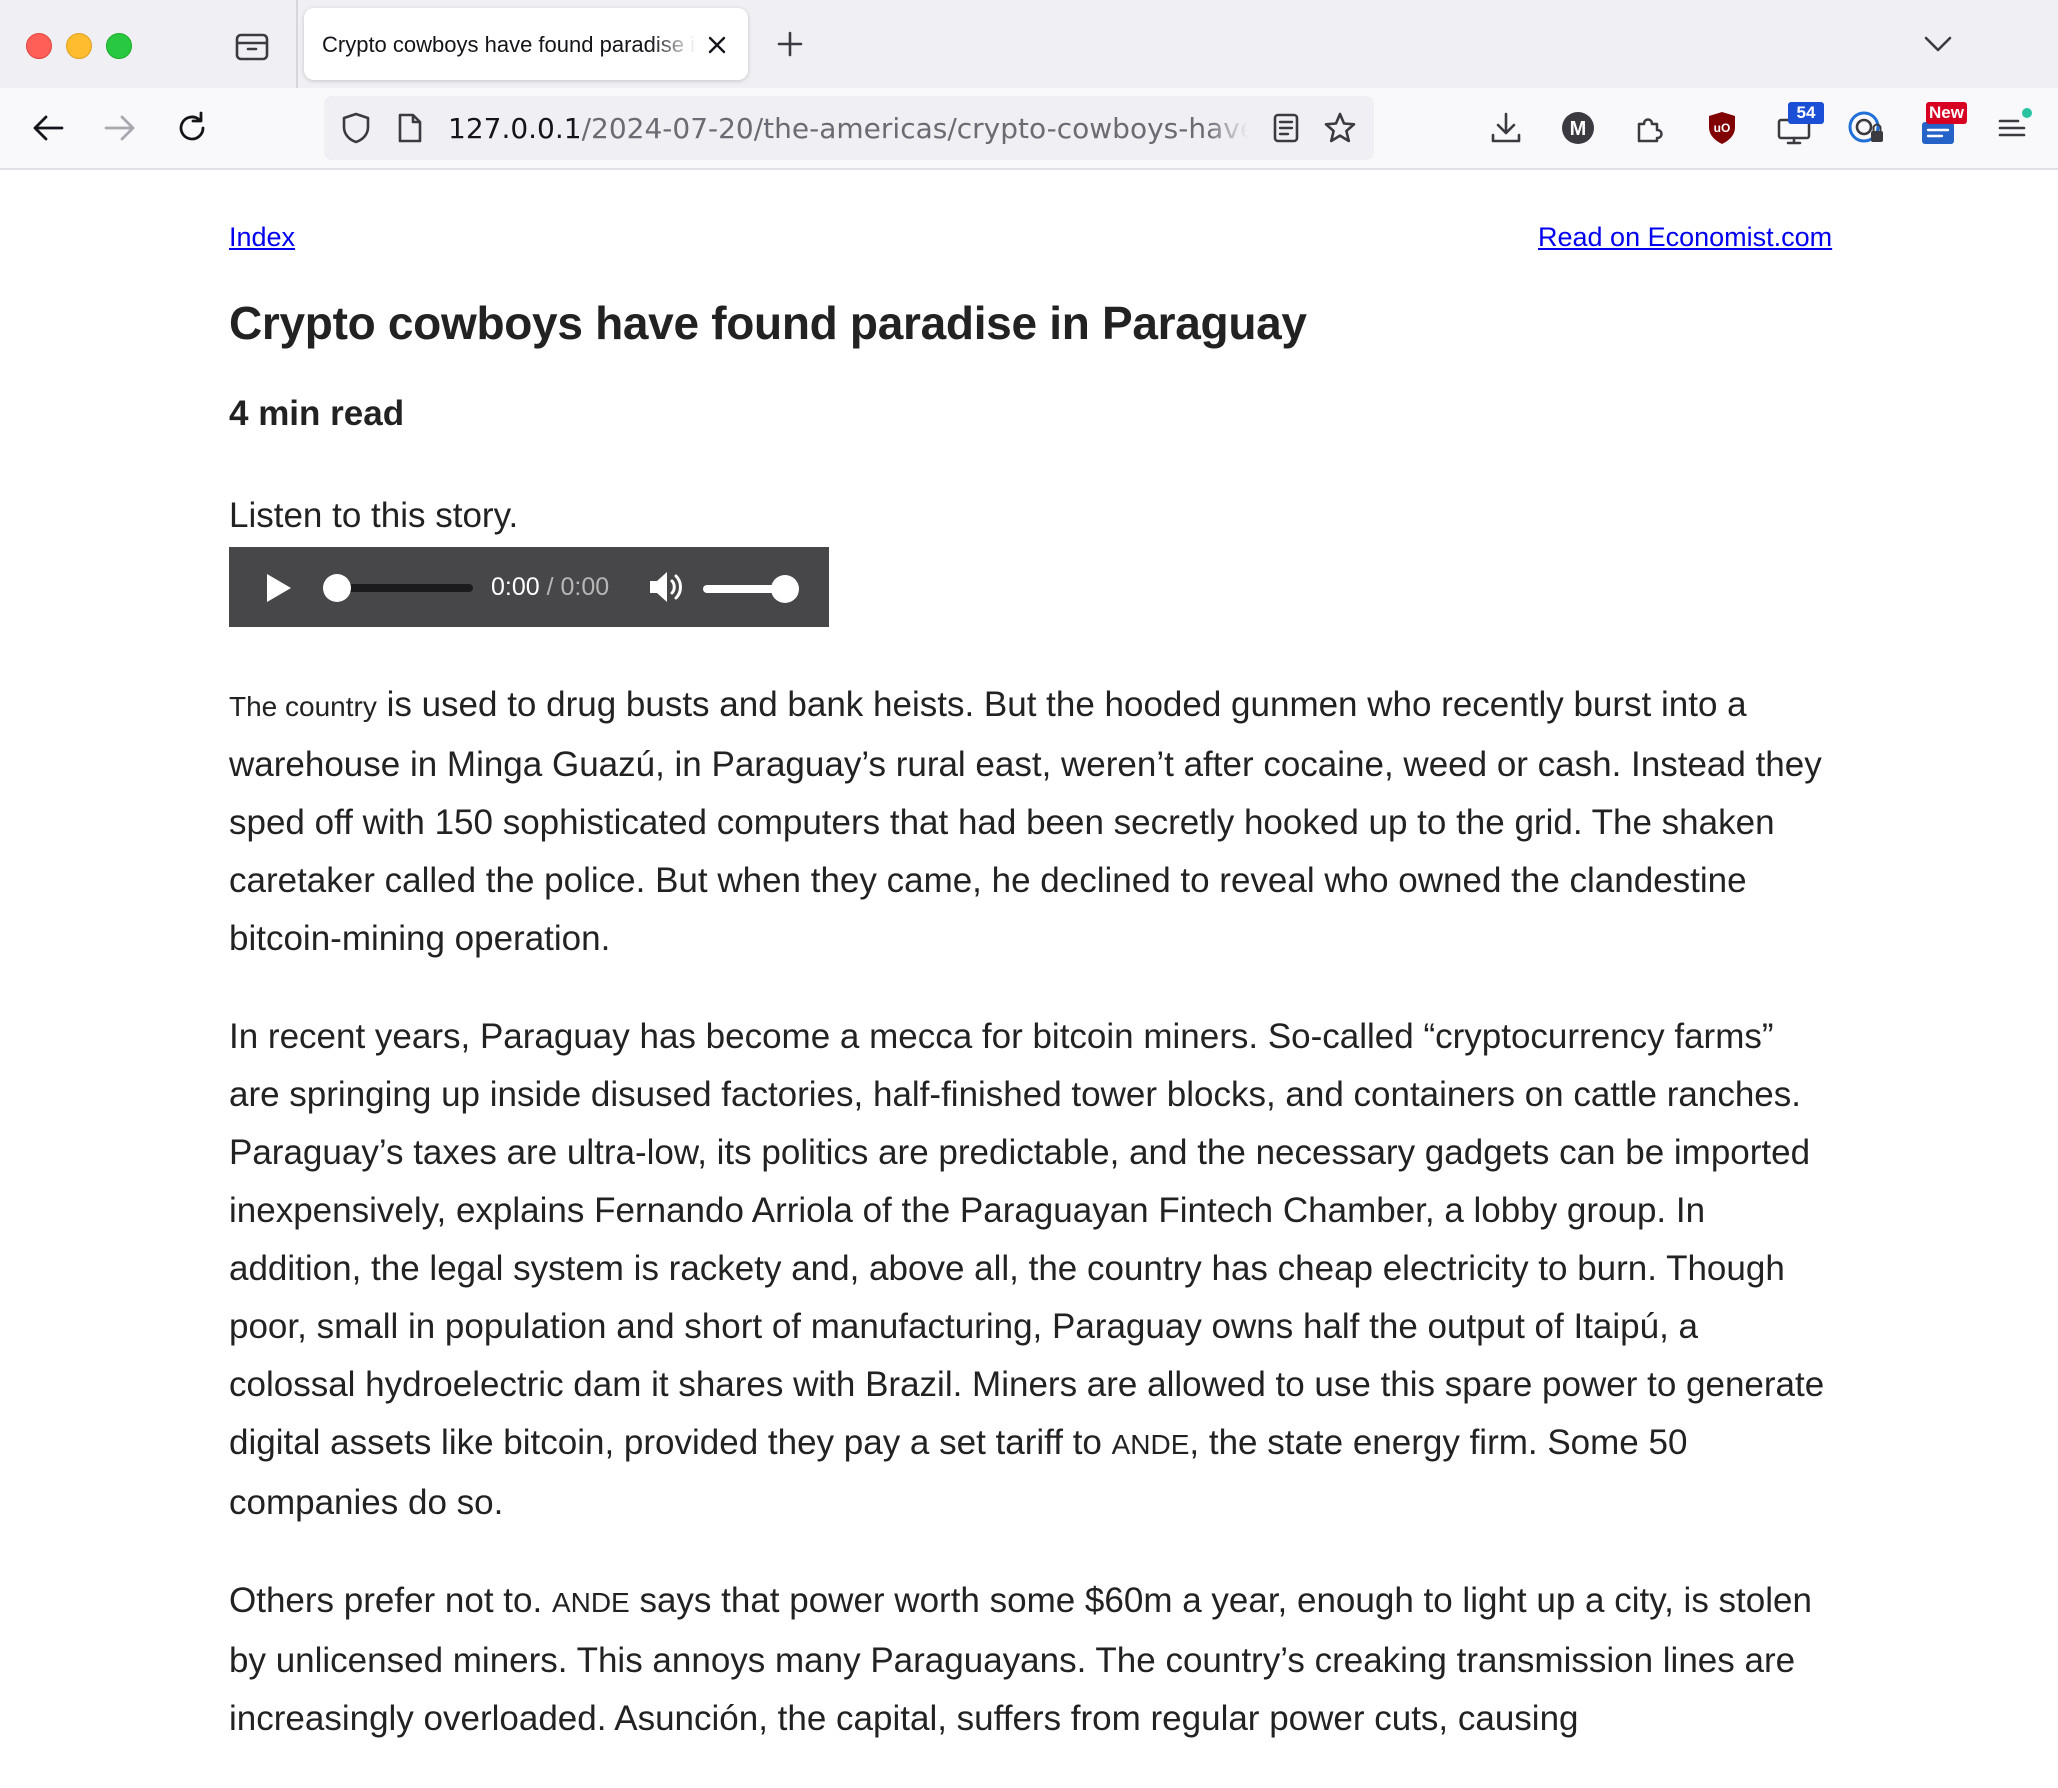 The image size is (2058, 1788). I want to click on close-window-button, so click(39, 46).